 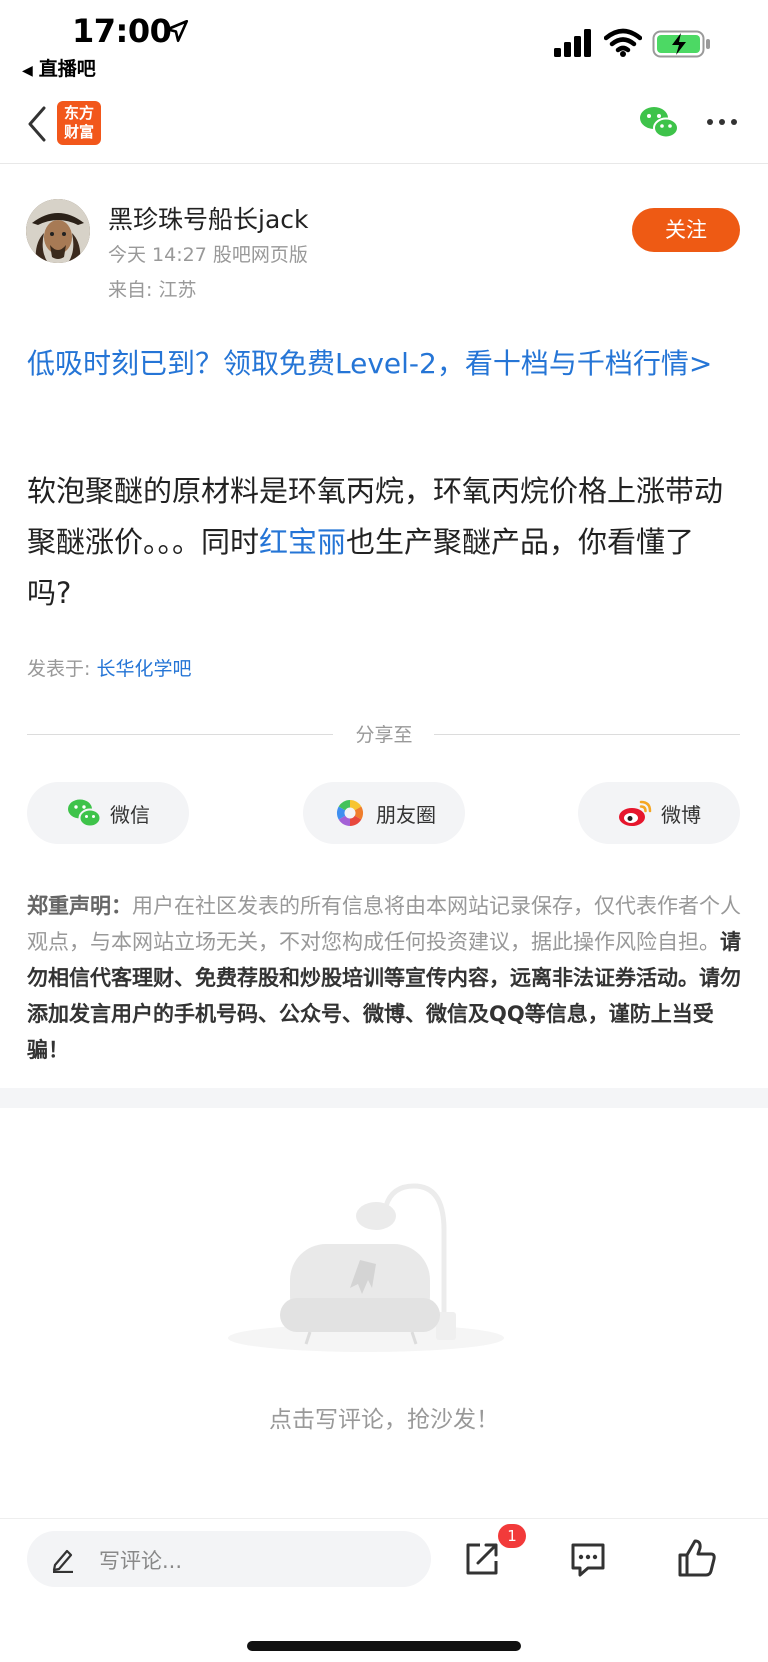 What do you see at coordinates (108, 813) in the screenshot?
I see `share-wechat-button: 微信` at bounding box center [108, 813].